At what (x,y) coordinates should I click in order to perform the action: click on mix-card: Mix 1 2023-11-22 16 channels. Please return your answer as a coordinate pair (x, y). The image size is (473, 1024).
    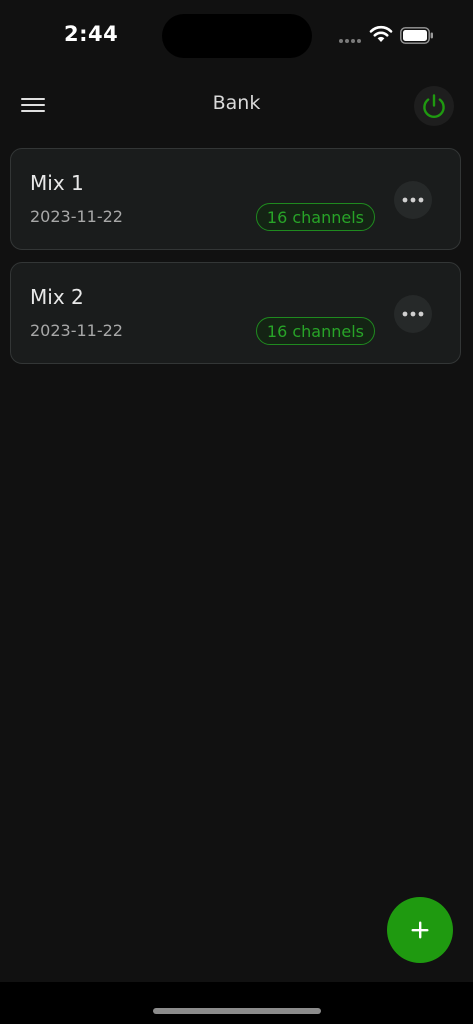
    Looking at the image, I should click on (235, 199).